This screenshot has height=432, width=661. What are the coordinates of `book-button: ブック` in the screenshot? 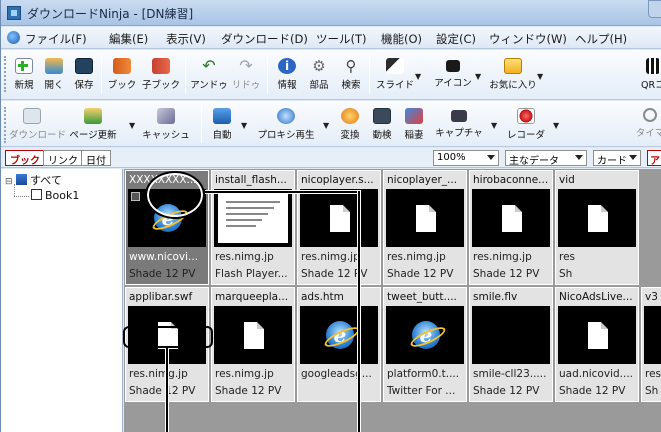 It's located at (122, 74).